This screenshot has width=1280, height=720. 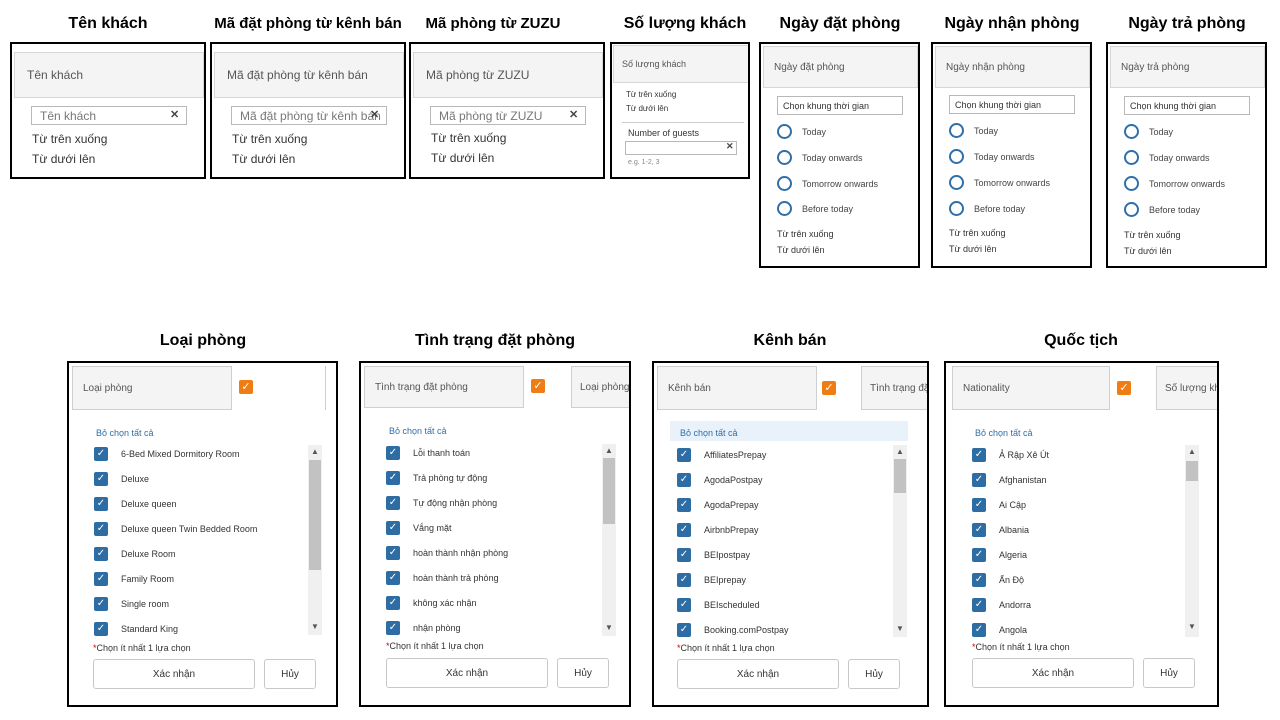 What do you see at coordinates (713, 555) in the screenshot?
I see `list-item: ✓ BEIpostpay` at bounding box center [713, 555].